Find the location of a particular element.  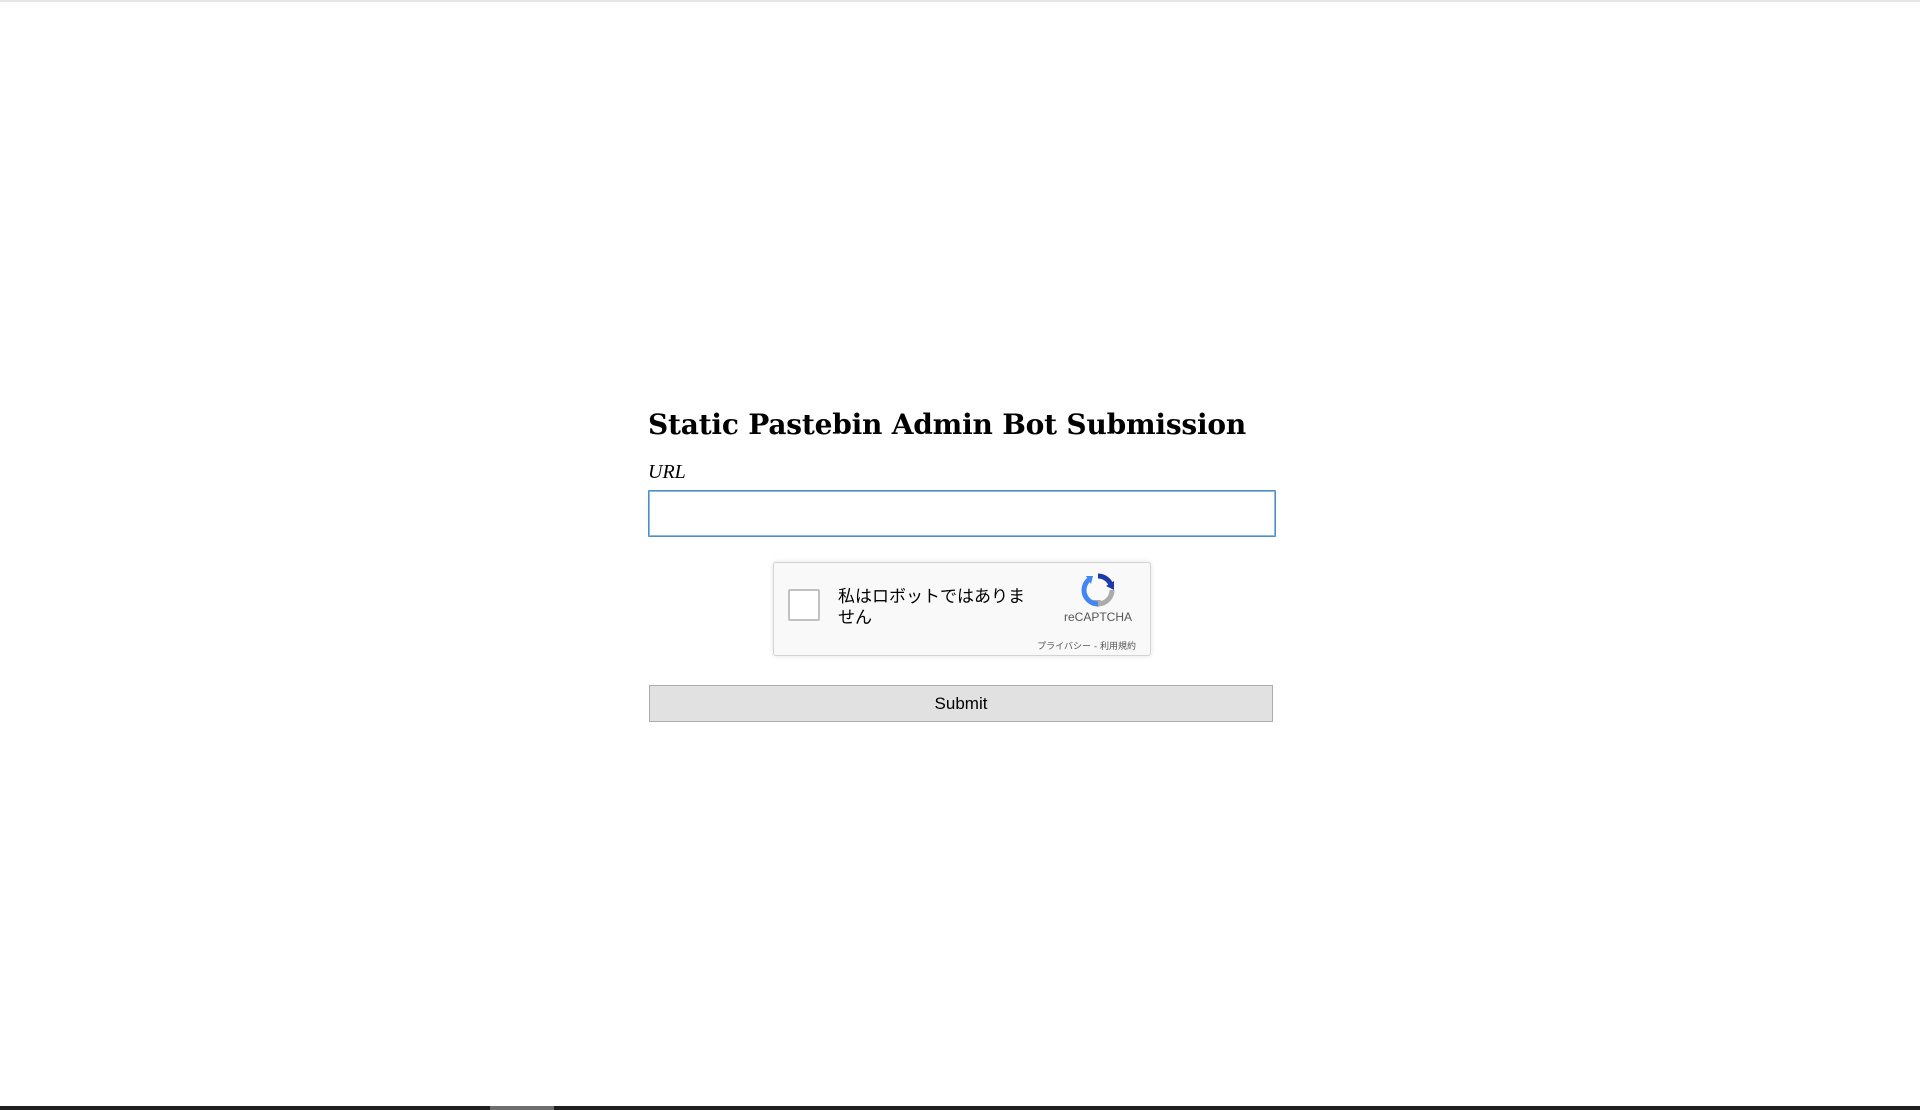

taskbar-highlight is located at coordinates (522, 1108).